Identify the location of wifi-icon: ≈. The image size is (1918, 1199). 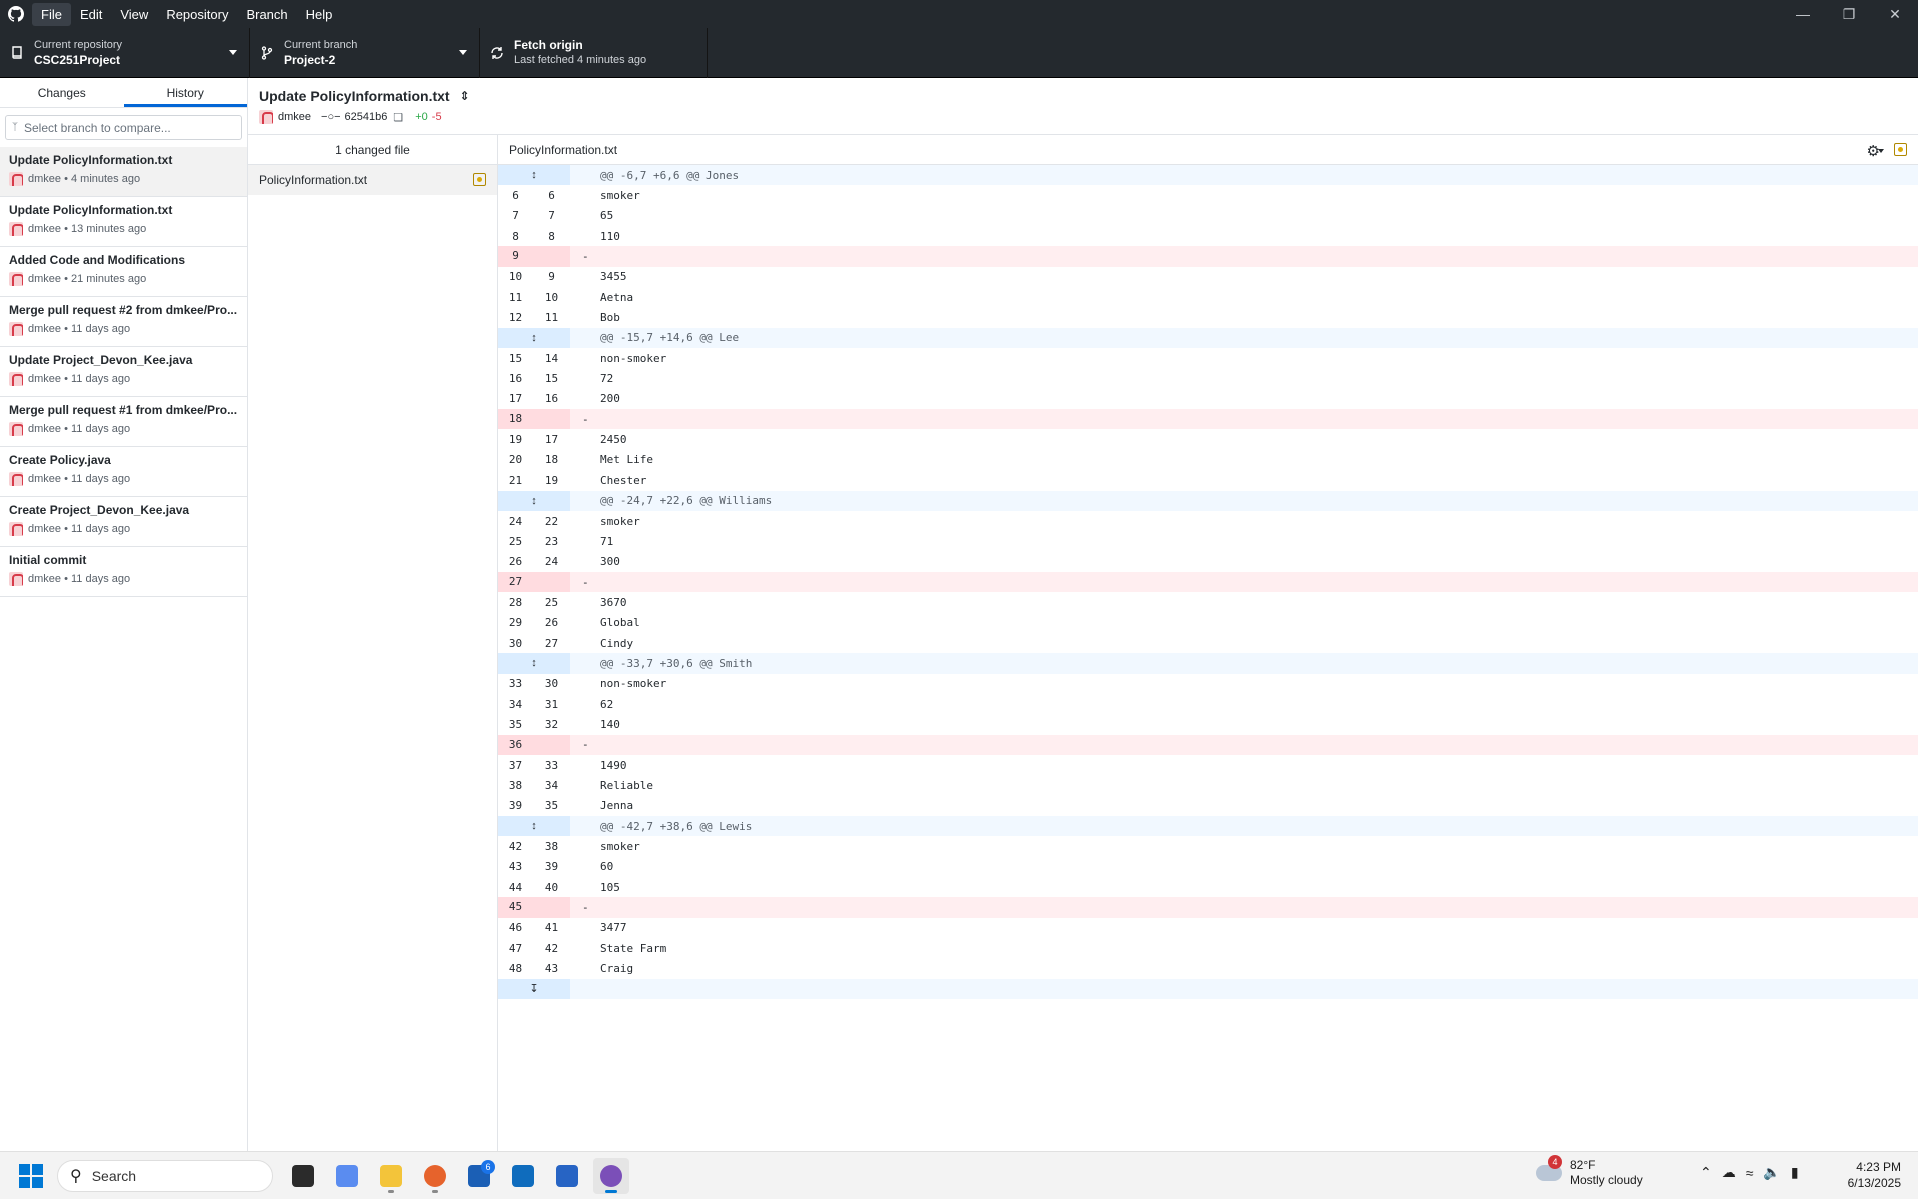
(1750, 1173).